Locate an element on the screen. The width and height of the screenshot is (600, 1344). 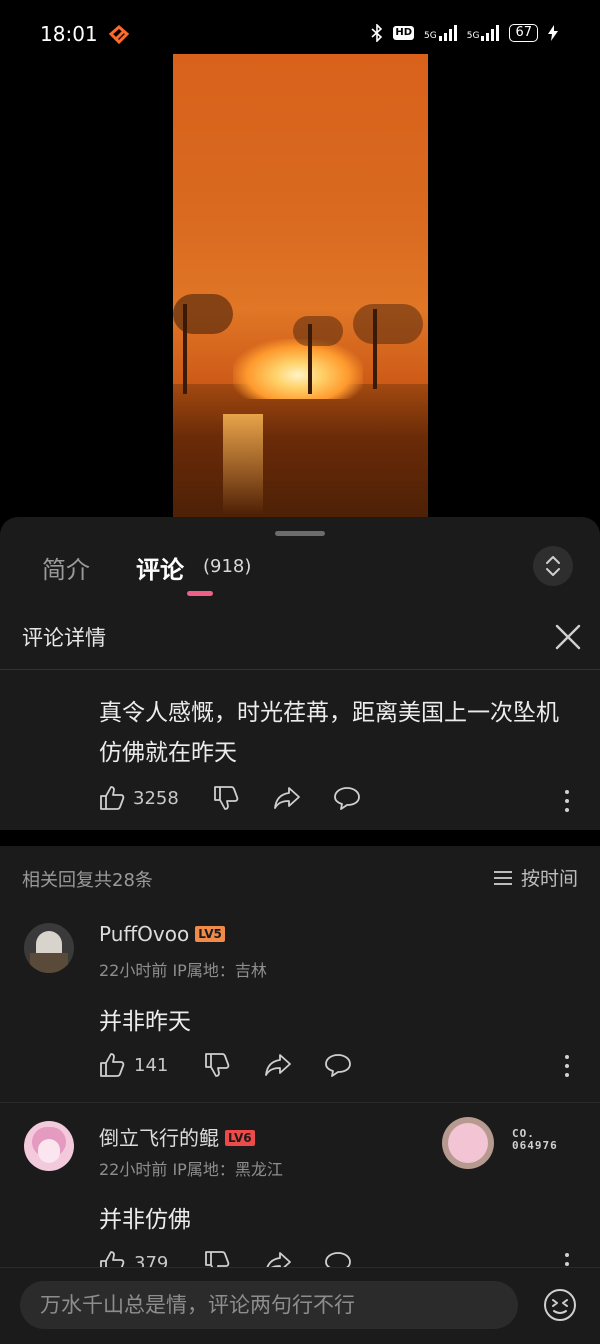
reply-meta: 22小时前 IP属地：吉林 is located at coordinates (183, 970).